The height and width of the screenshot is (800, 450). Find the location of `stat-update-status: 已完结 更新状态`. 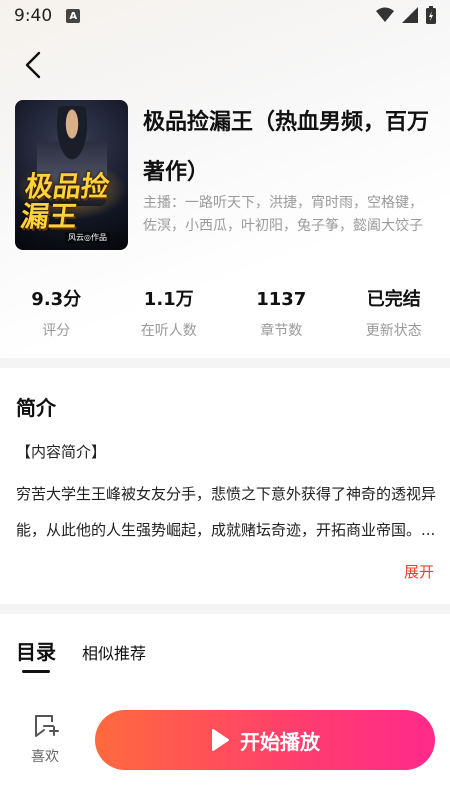

stat-update-status: 已完结 更新状态 is located at coordinates (394, 313).